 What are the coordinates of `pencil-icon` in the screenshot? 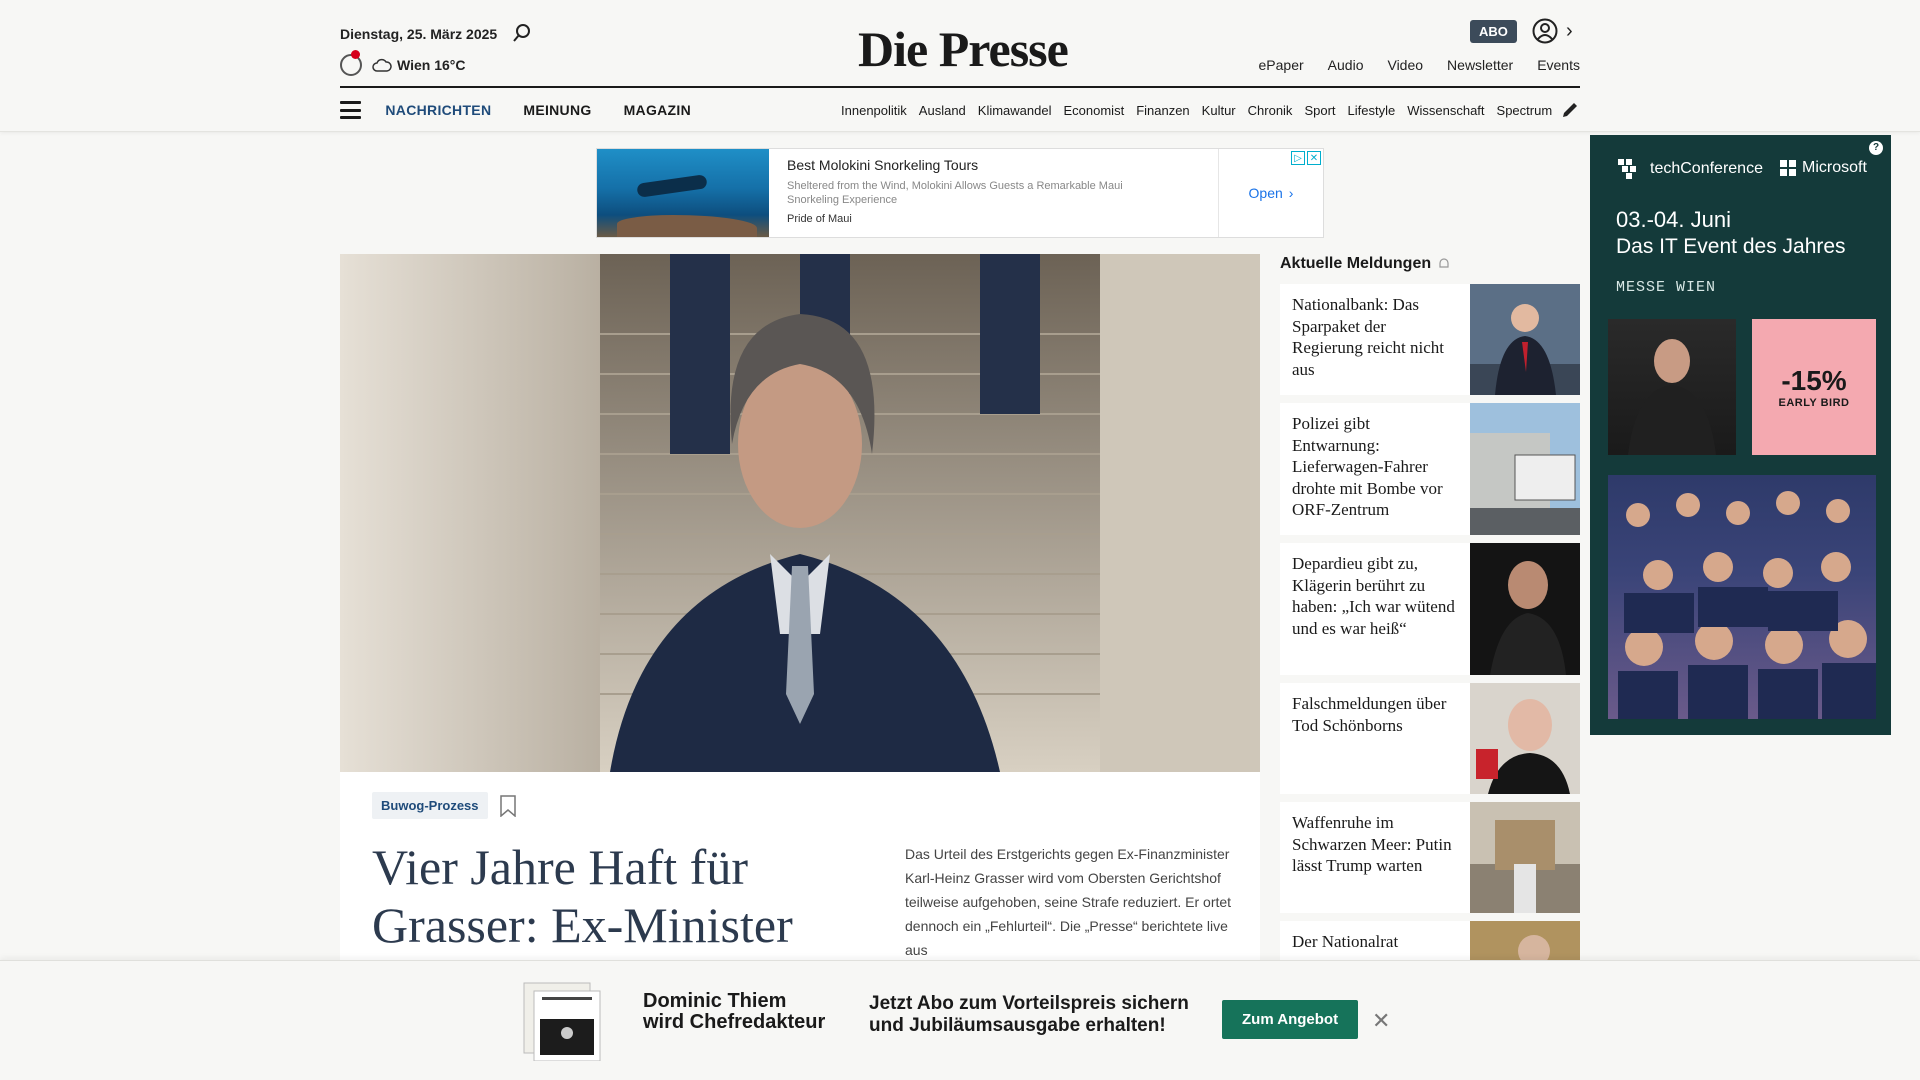 It's located at (1570, 110).